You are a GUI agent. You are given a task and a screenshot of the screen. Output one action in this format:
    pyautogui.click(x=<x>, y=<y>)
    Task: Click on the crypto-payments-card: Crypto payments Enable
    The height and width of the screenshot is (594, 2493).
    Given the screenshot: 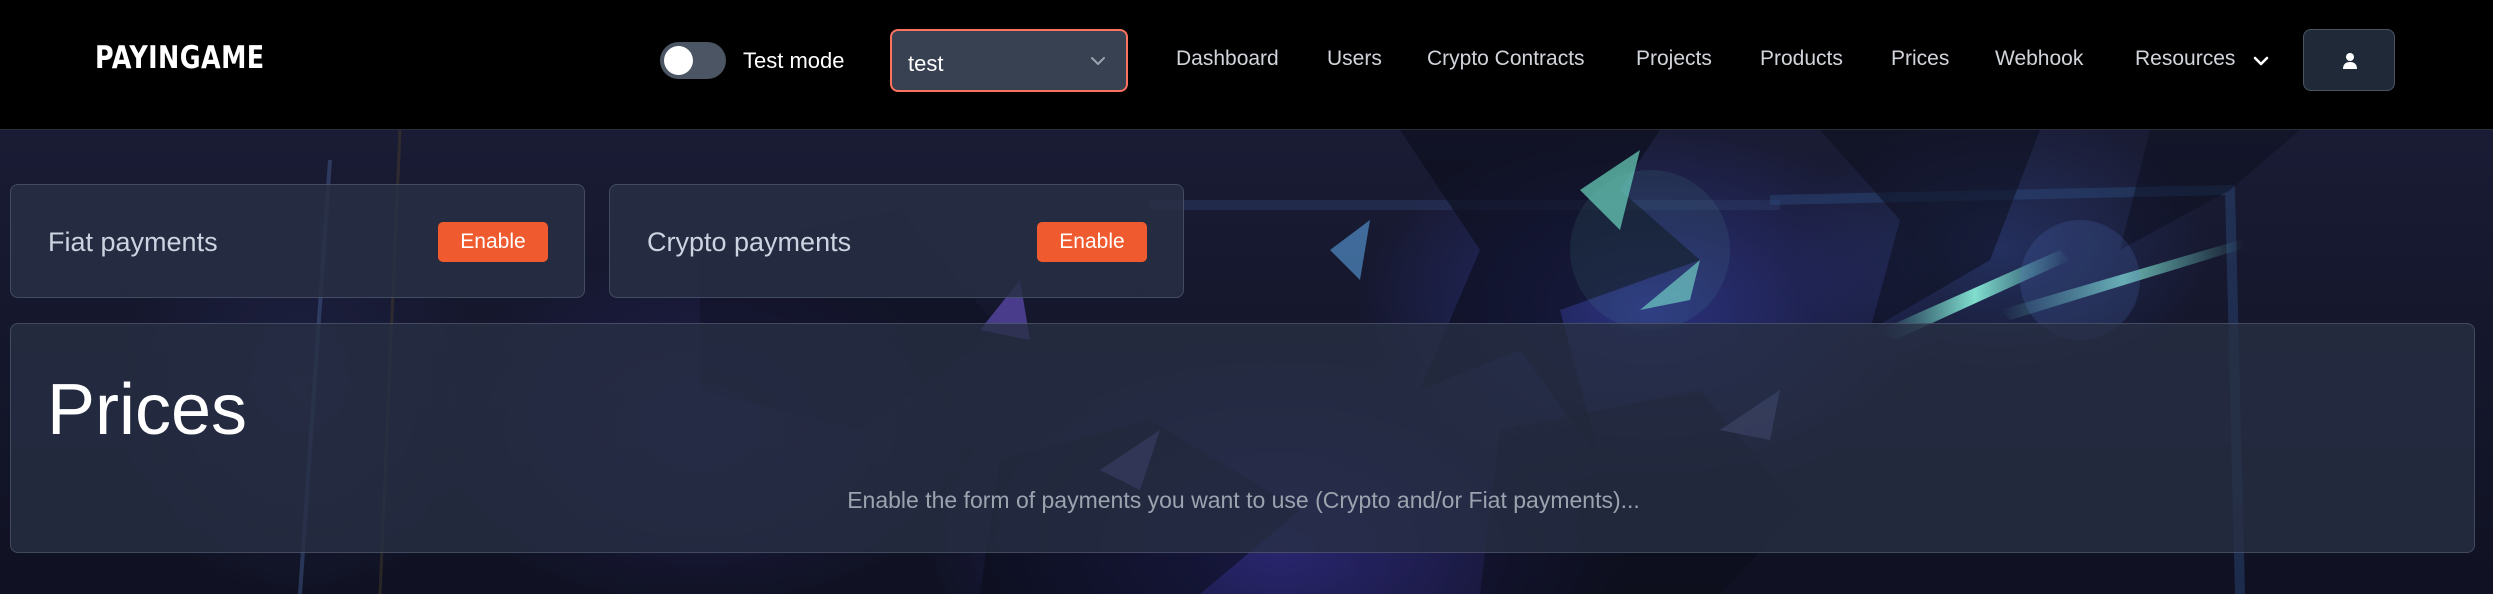 What is the action you would take?
    pyautogui.click(x=896, y=241)
    